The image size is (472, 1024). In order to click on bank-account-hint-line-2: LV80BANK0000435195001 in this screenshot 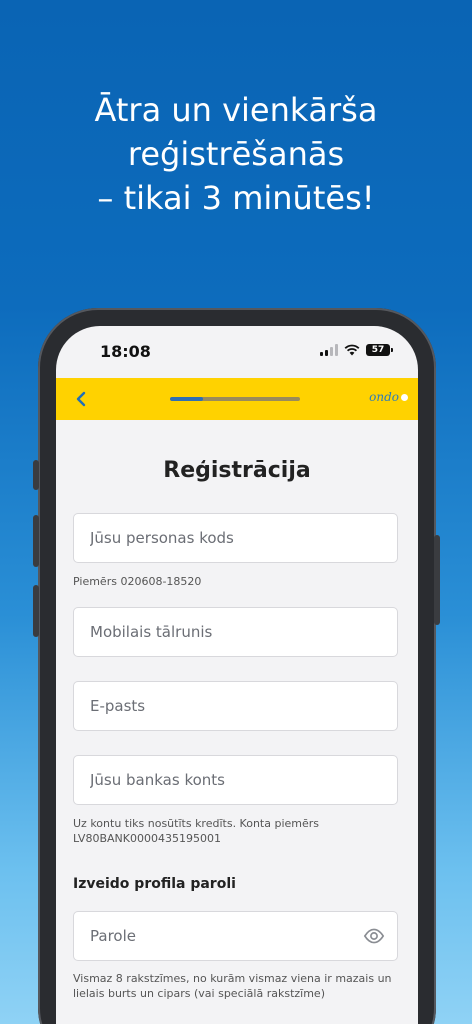, I will do `click(147, 838)`.